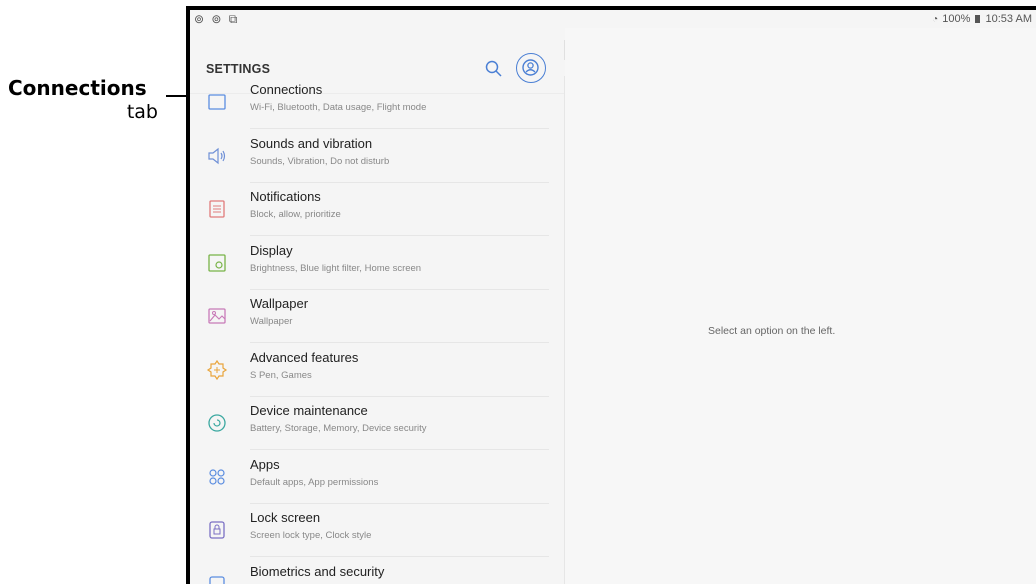 The image size is (1036, 584). Describe the element at coordinates (286, 89) in the screenshot. I see `settings-item-title: Connections` at that location.